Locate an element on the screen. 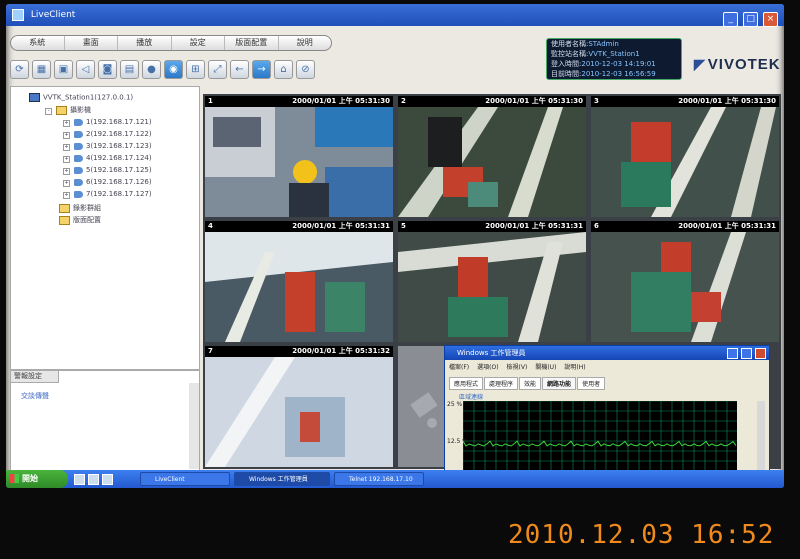  video-tile-4: 4 2000/01/01 上午 05:31:31 is located at coordinates (299, 281).